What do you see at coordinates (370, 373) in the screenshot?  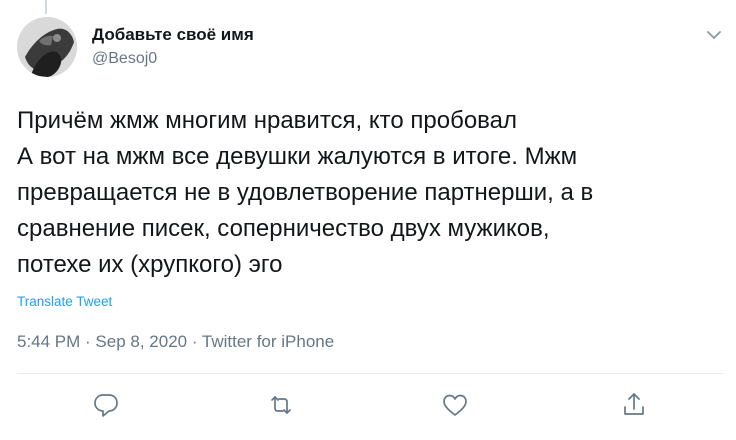 I see `divider` at bounding box center [370, 373].